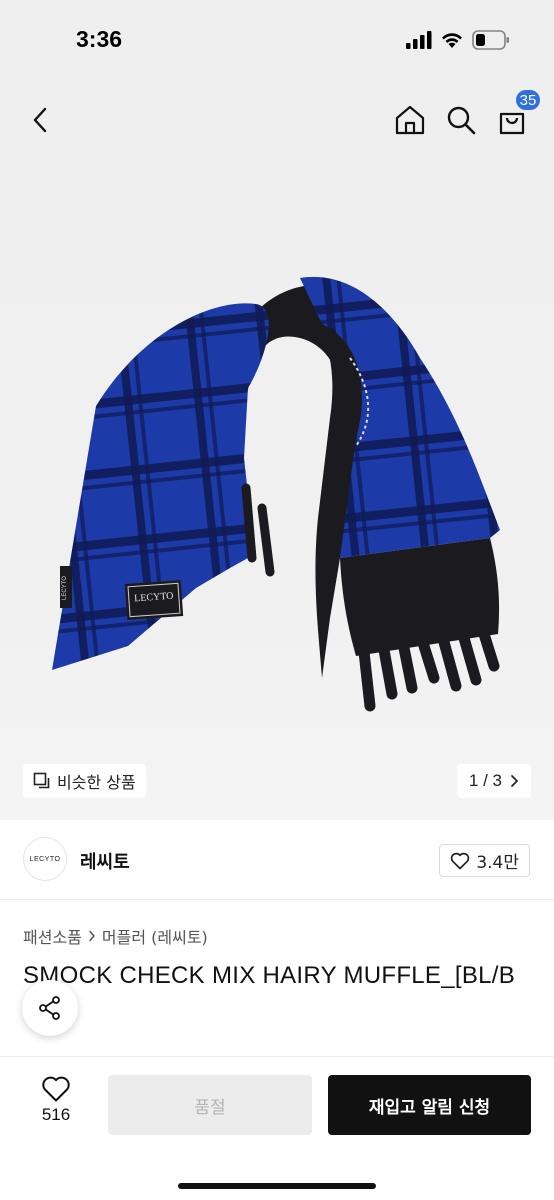 This screenshot has height=1200, width=554. I want to click on brand-like-button: 3.4만, so click(484, 860).